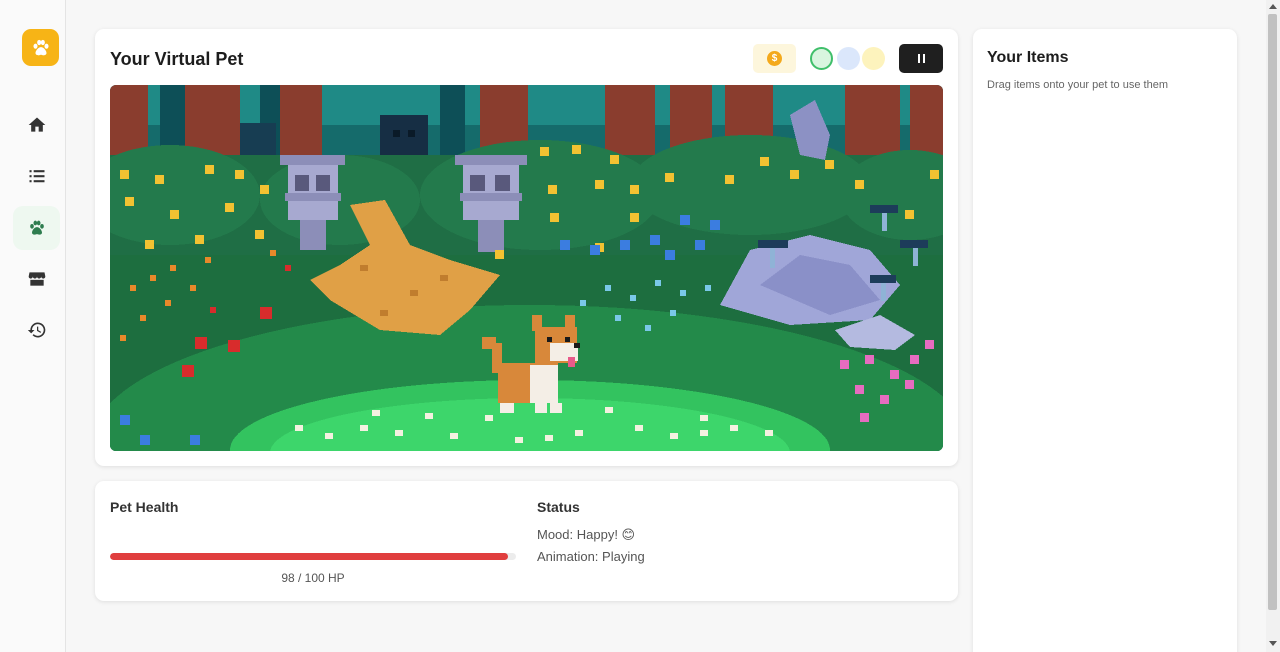 Image resolution: width=1280 pixels, height=652 pixels. Describe the element at coordinates (309, 556) in the screenshot. I see `health-bar-fill` at that location.